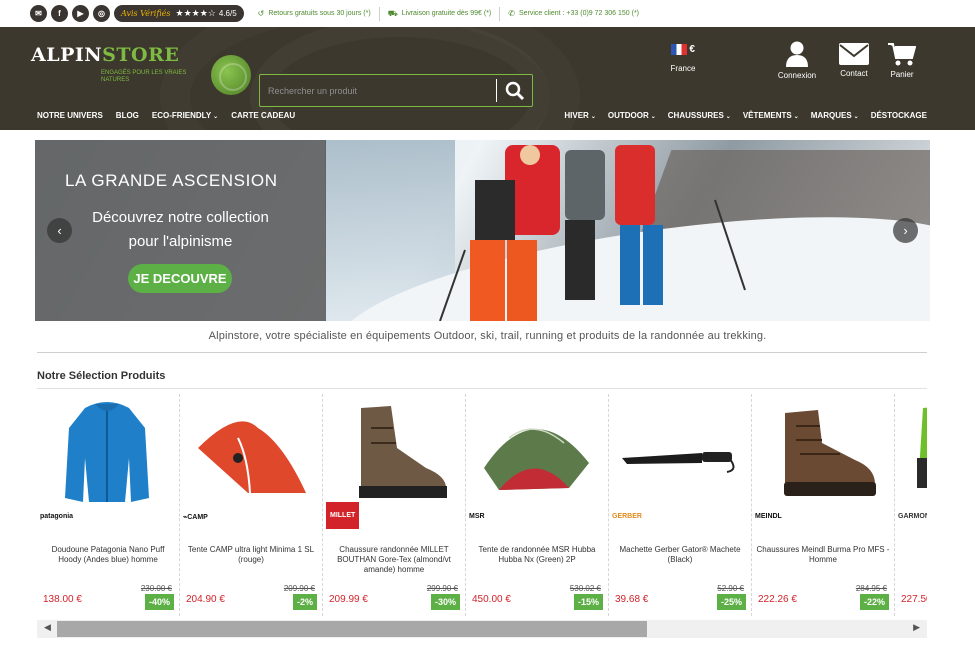 The height and width of the screenshot is (650, 975). What do you see at coordinates (699, 115) in the screenshot?
I see `nav-item-right-2: CHAUSSURES ⌄` at bounding box center [699, 115].